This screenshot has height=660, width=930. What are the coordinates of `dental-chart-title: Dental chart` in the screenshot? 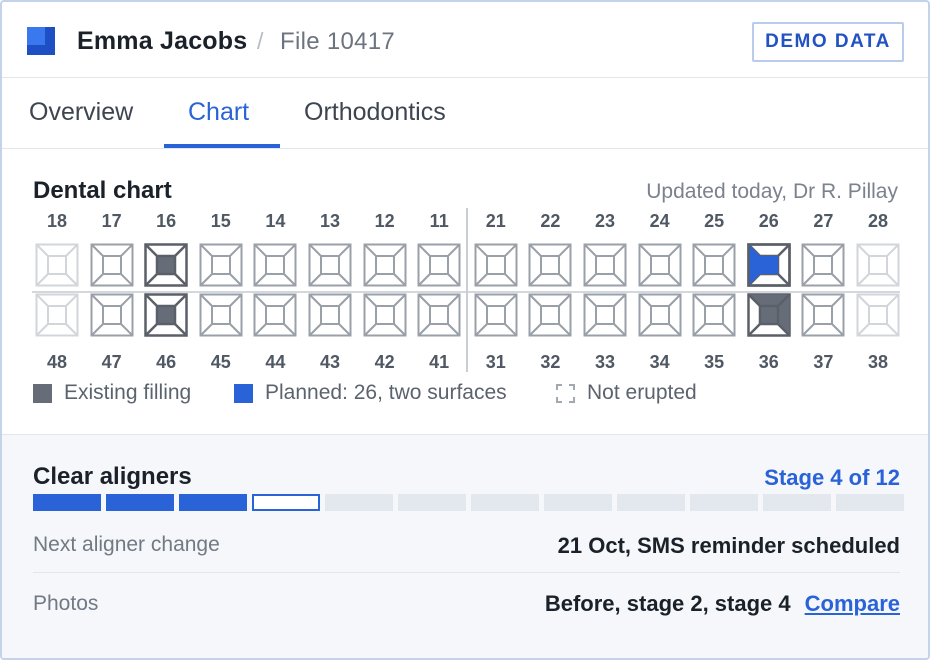 It's located at (102, 190).